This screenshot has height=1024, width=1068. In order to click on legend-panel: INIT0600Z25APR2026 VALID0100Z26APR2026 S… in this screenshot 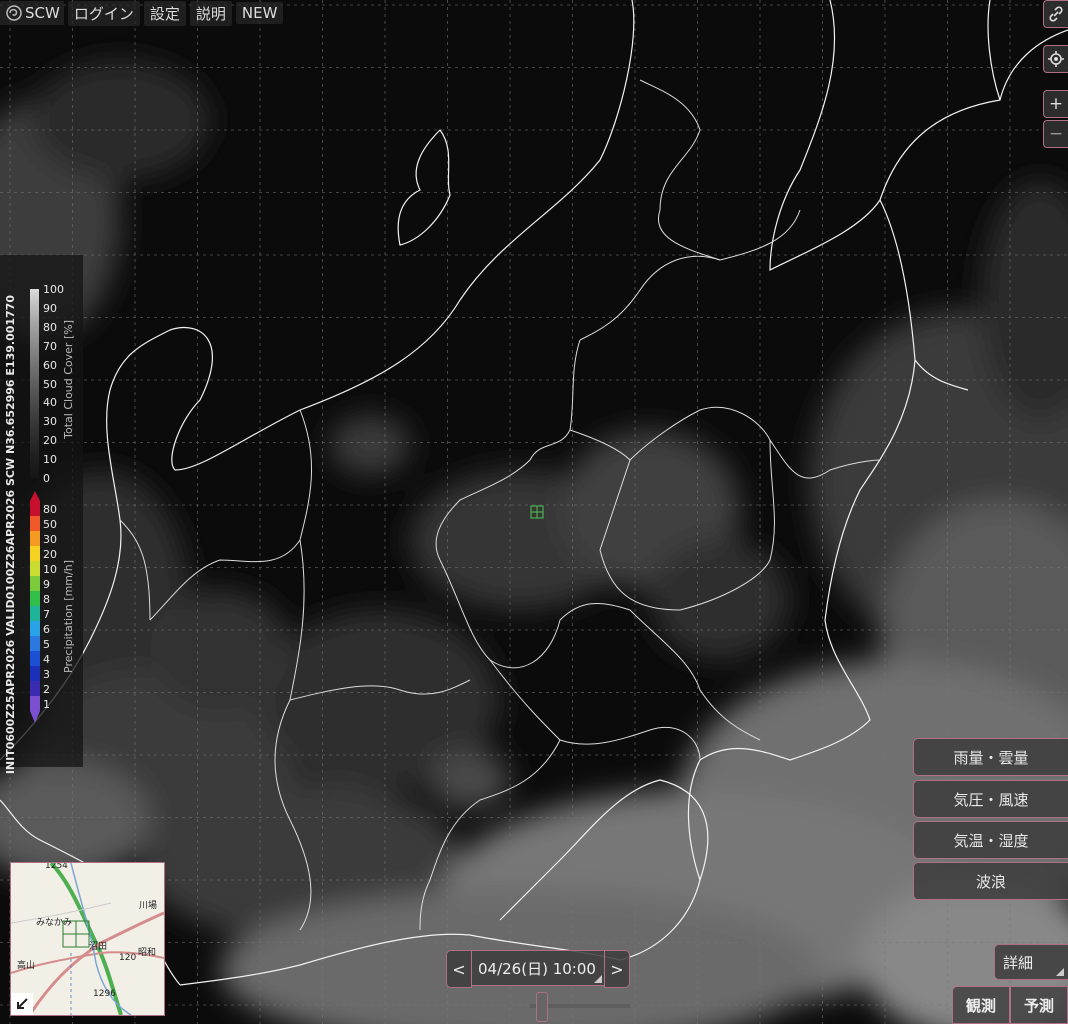, I will do `click(41, 514)`.